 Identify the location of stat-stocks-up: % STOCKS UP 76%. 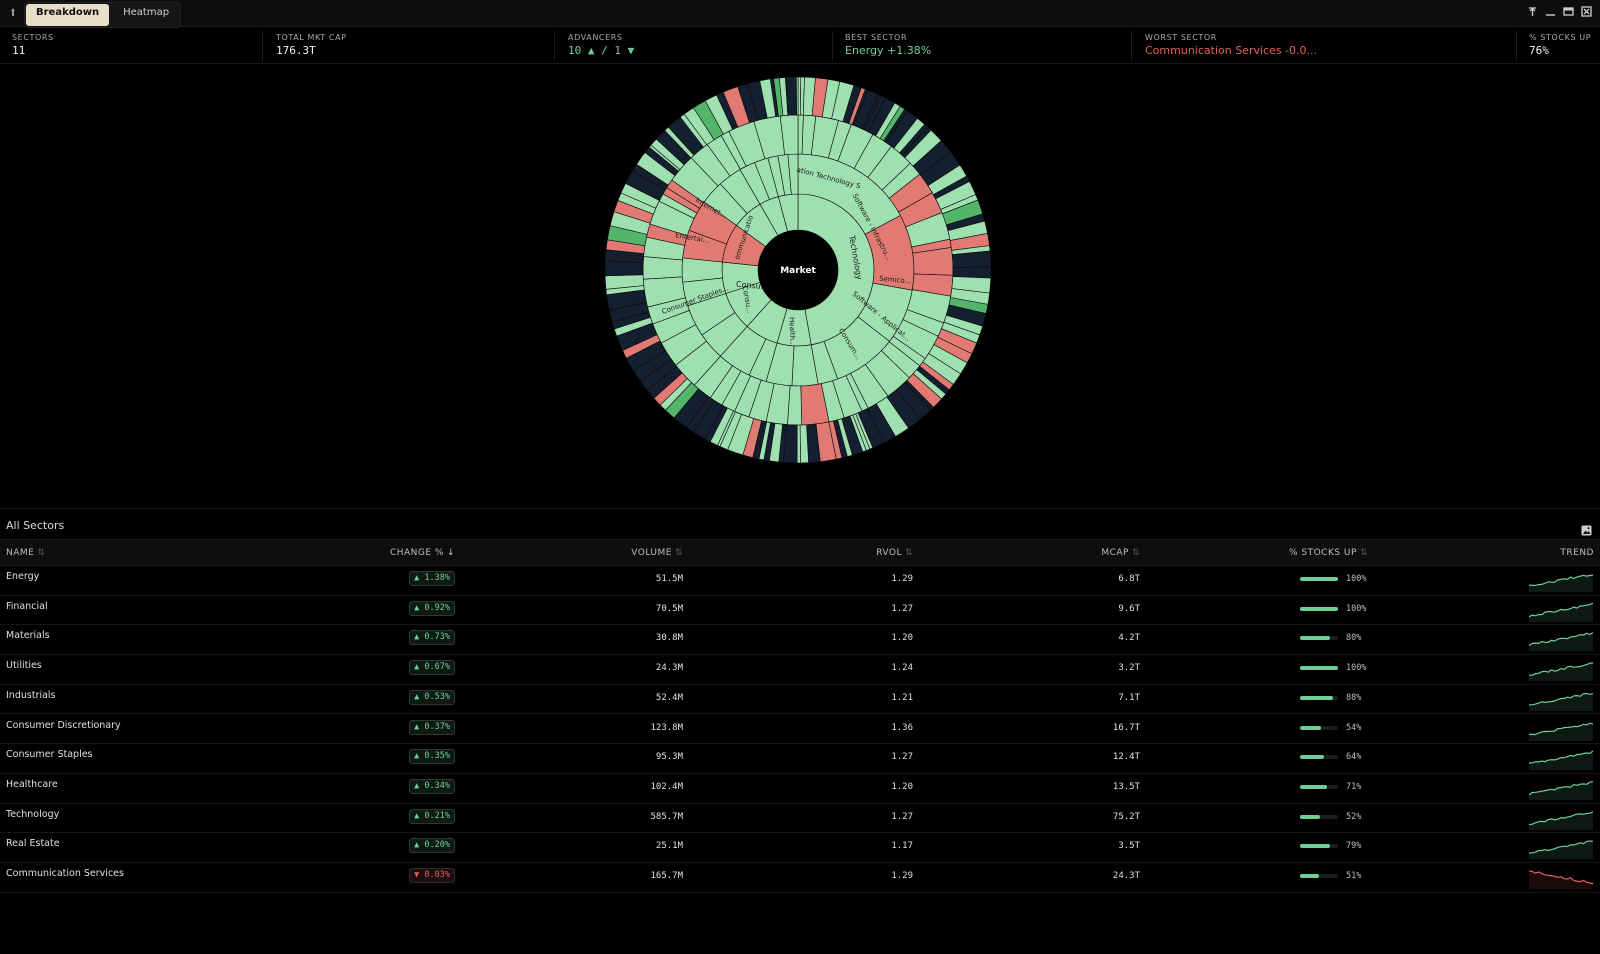
(1560, 45).